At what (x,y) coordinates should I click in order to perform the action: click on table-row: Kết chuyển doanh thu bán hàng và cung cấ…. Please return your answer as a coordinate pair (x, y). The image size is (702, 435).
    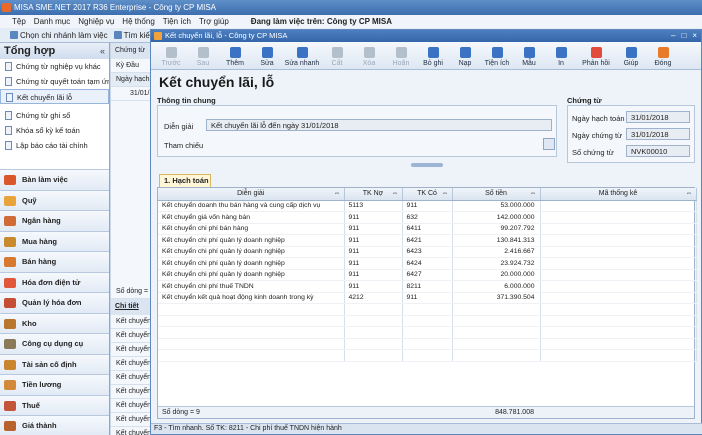
    Looking at the image, I should click on (427, 206).